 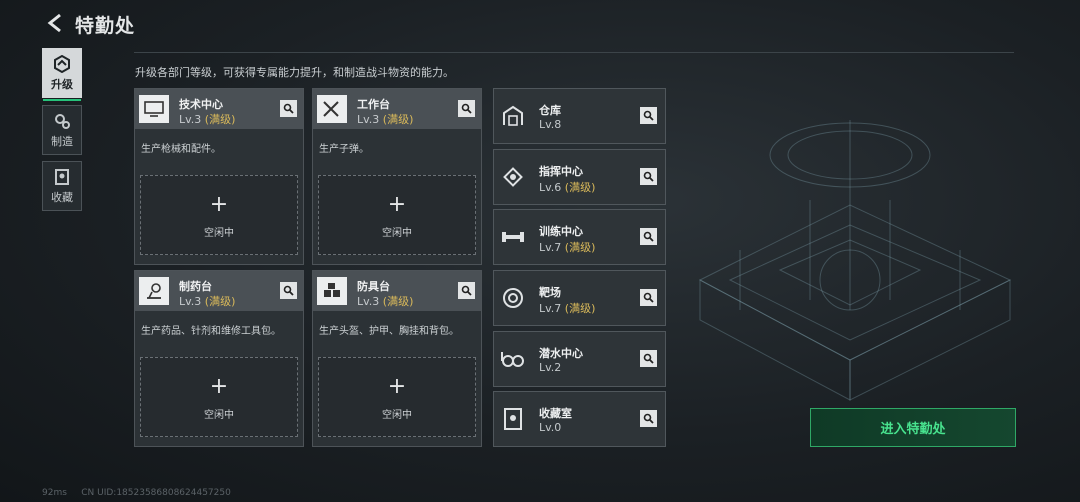 I want to click on workshop-name: 防具台, so click(x=373, y=286).